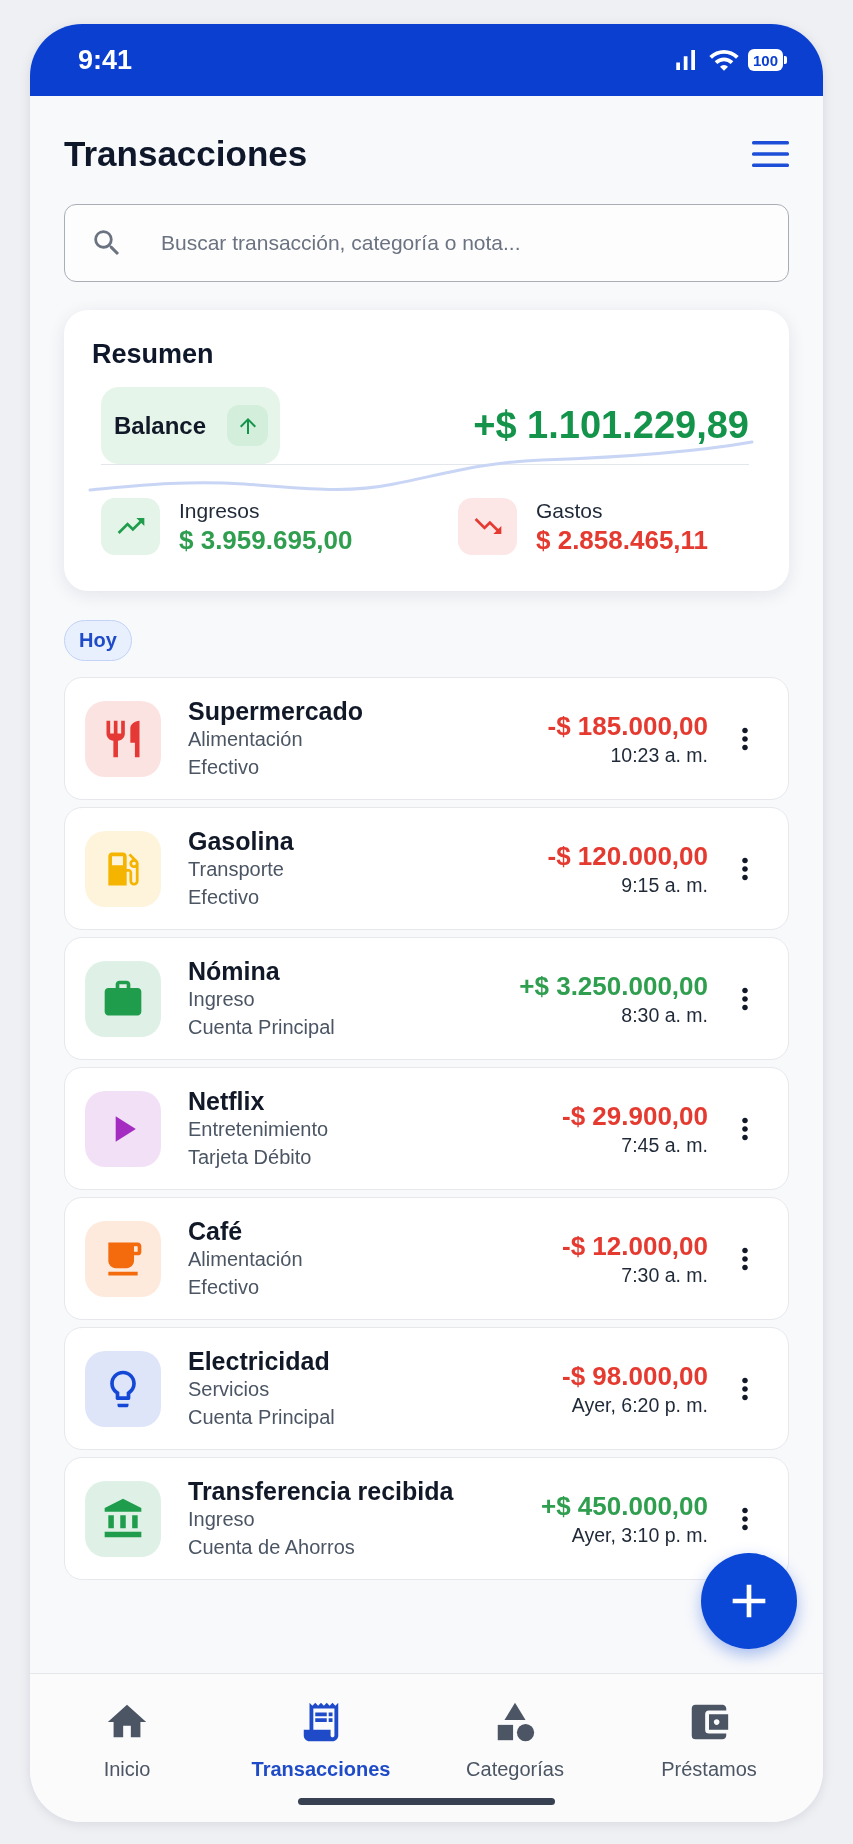 This screenshot has height=1844, width=853. Describe the element at coordinates (664, 1015) in the screenshot. I see `transaction-time: 8:30 a. m.` at that location.